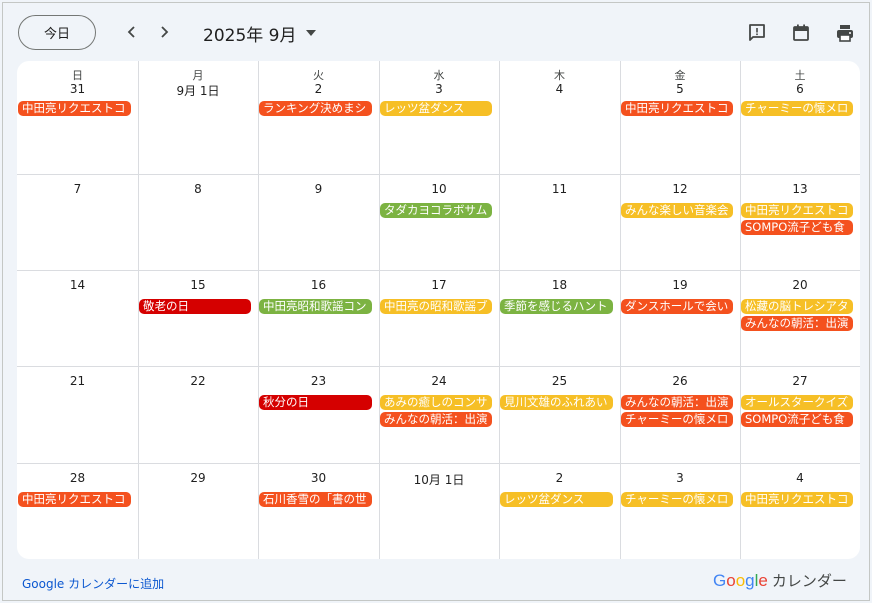 Image resolution: width=872 pixels, height=603 pixels. Describe the element at coordinates (809, 581) in the screenshot. I see `brand-calendar-label: カレンダー` at that location.